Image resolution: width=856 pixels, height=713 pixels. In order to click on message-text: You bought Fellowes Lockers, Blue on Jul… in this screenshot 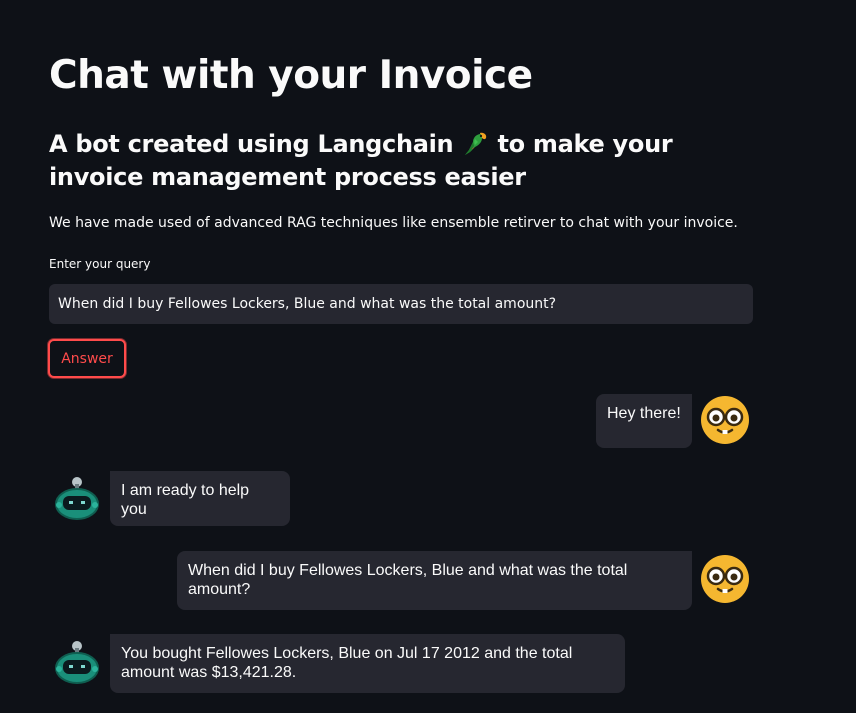, I will do `click(347, 663)`.